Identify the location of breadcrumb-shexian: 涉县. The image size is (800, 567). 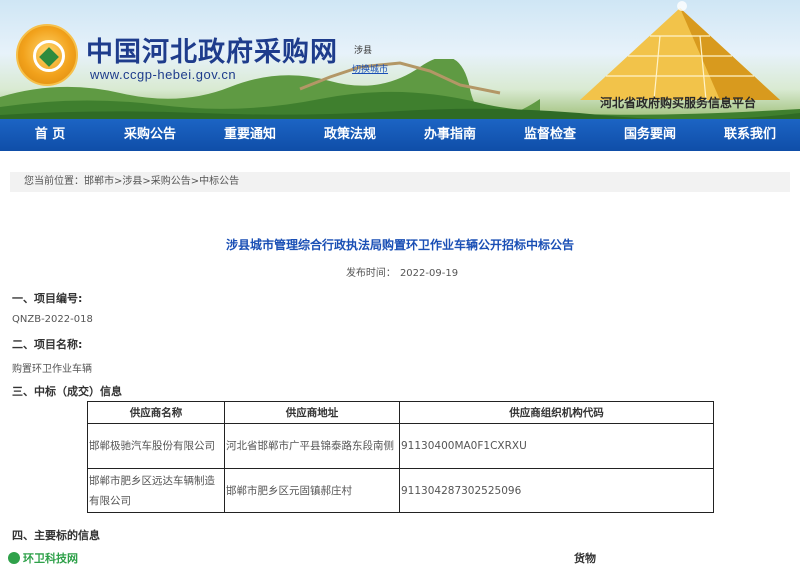
(132, 181).